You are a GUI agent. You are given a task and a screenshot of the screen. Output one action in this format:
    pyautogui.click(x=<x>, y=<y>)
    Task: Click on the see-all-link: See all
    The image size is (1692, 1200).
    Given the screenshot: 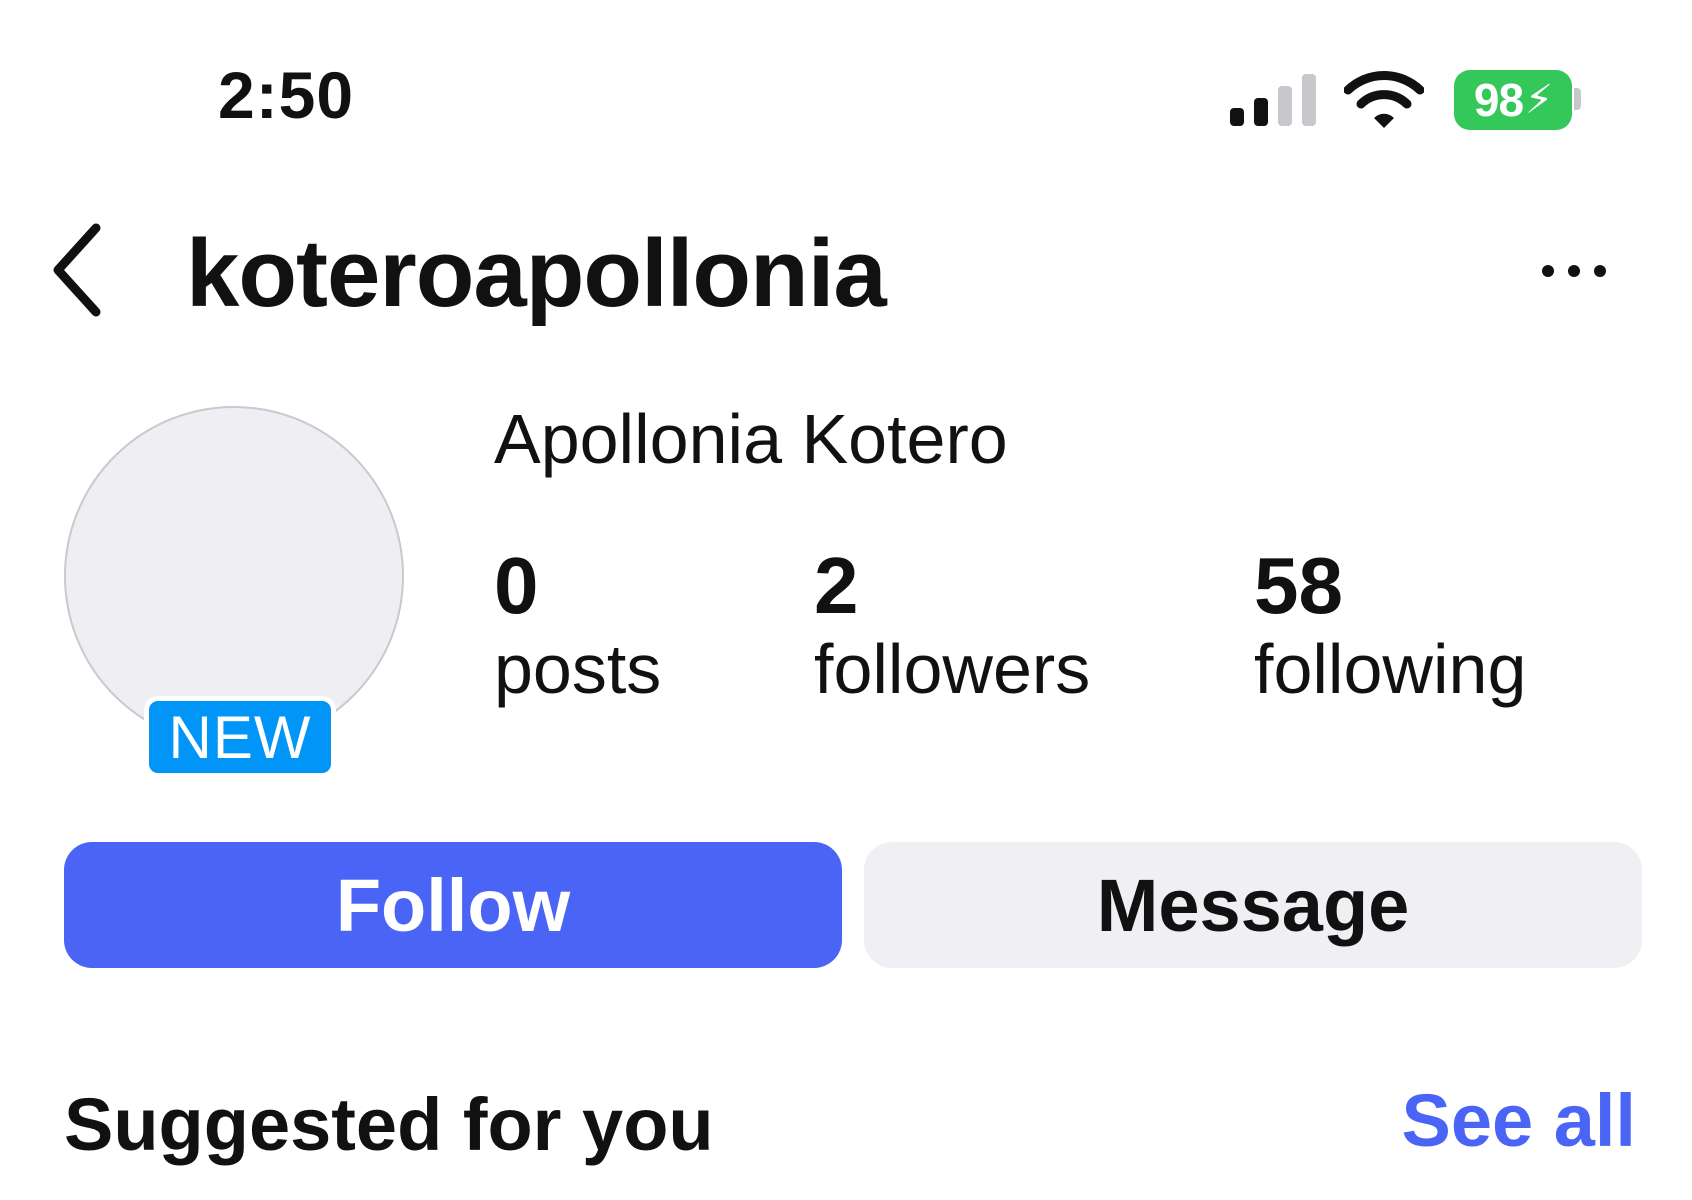 What is the action you would take?
    pyautogui.click(x=1518, y=1121)
    